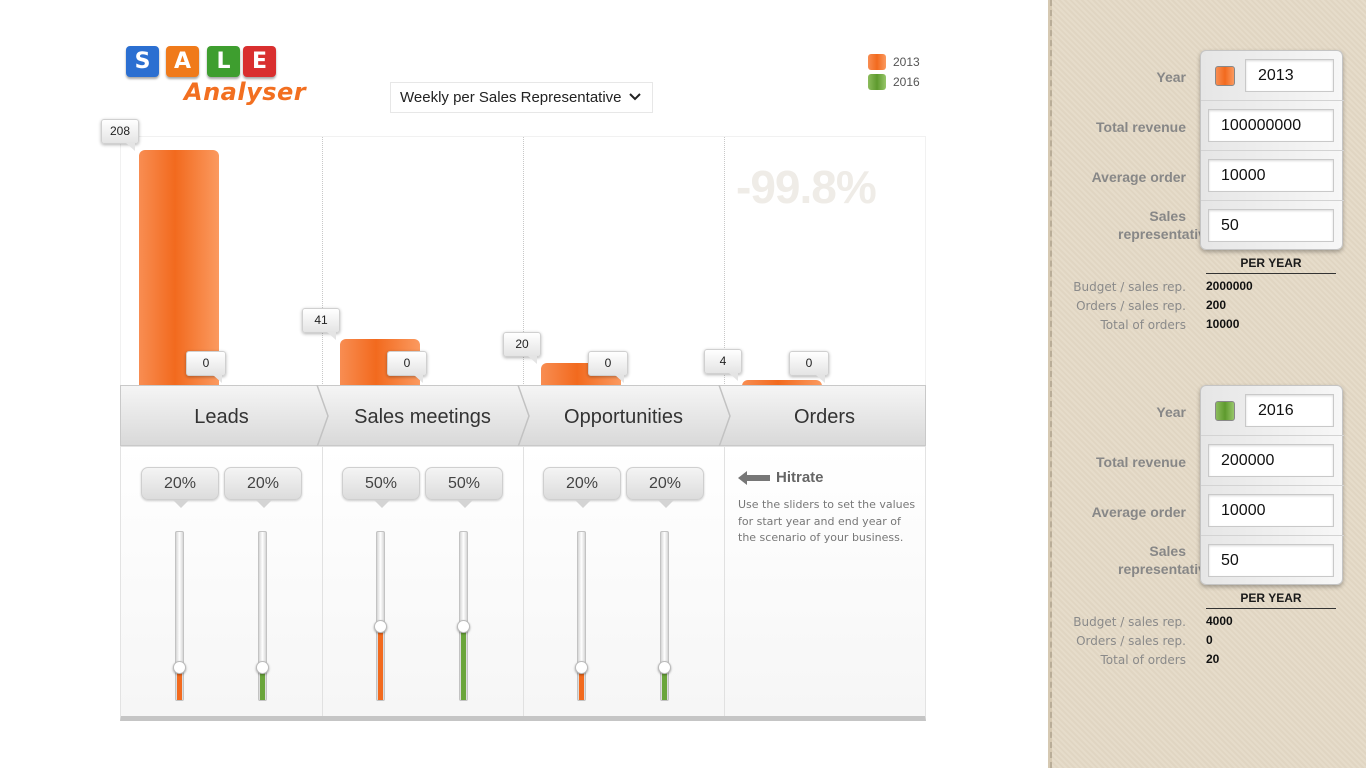 Image resolution: width=1366 pixels, height=768 pixels. What do you see at coordinates (806, 187) in the screenshot?
I see `change-percentage: -99.8%` at bounding box center [806, 187].